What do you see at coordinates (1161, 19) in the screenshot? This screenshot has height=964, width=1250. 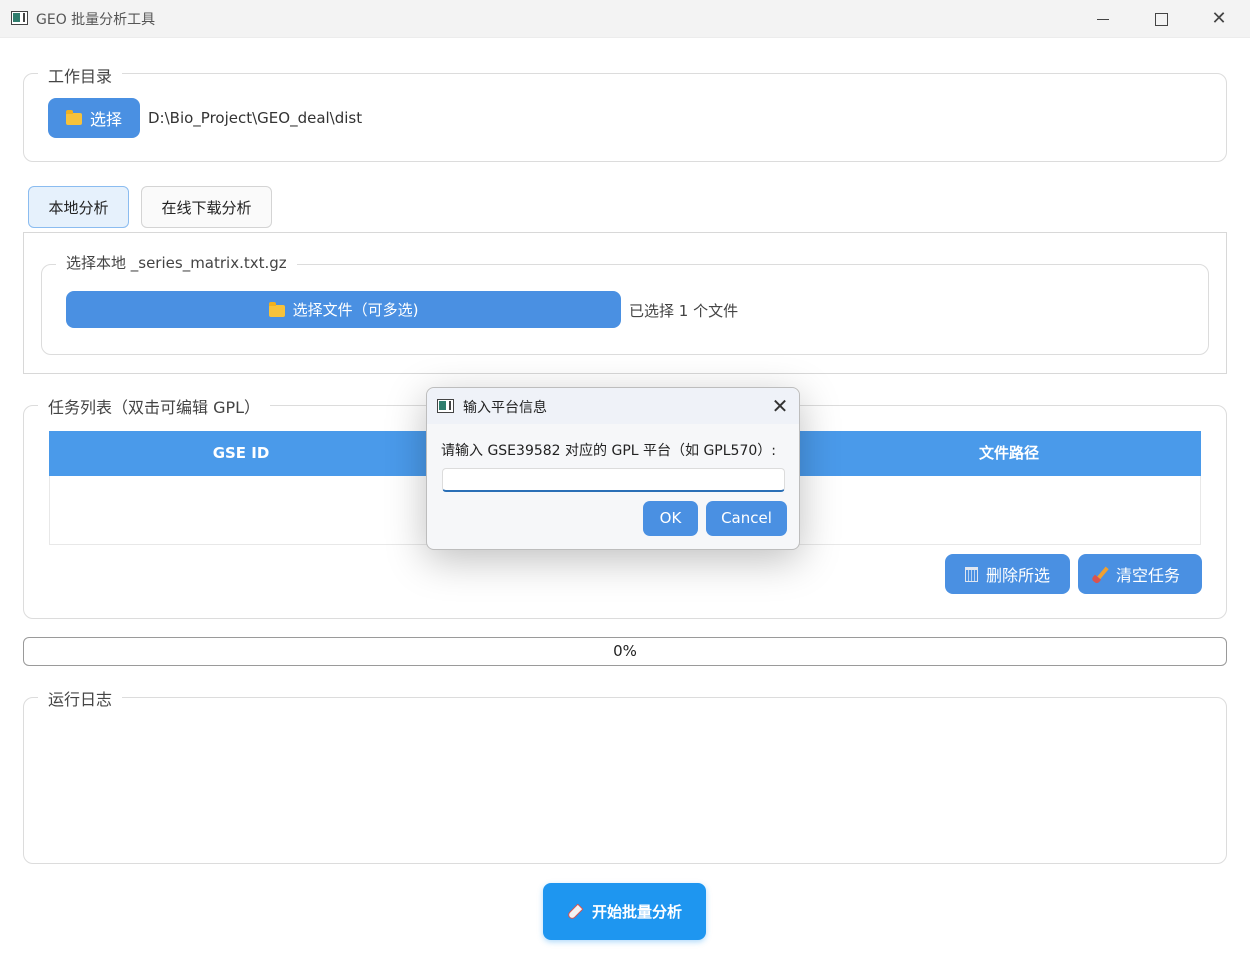 I see `maximize-icon` at bounding box center [1161, 19].